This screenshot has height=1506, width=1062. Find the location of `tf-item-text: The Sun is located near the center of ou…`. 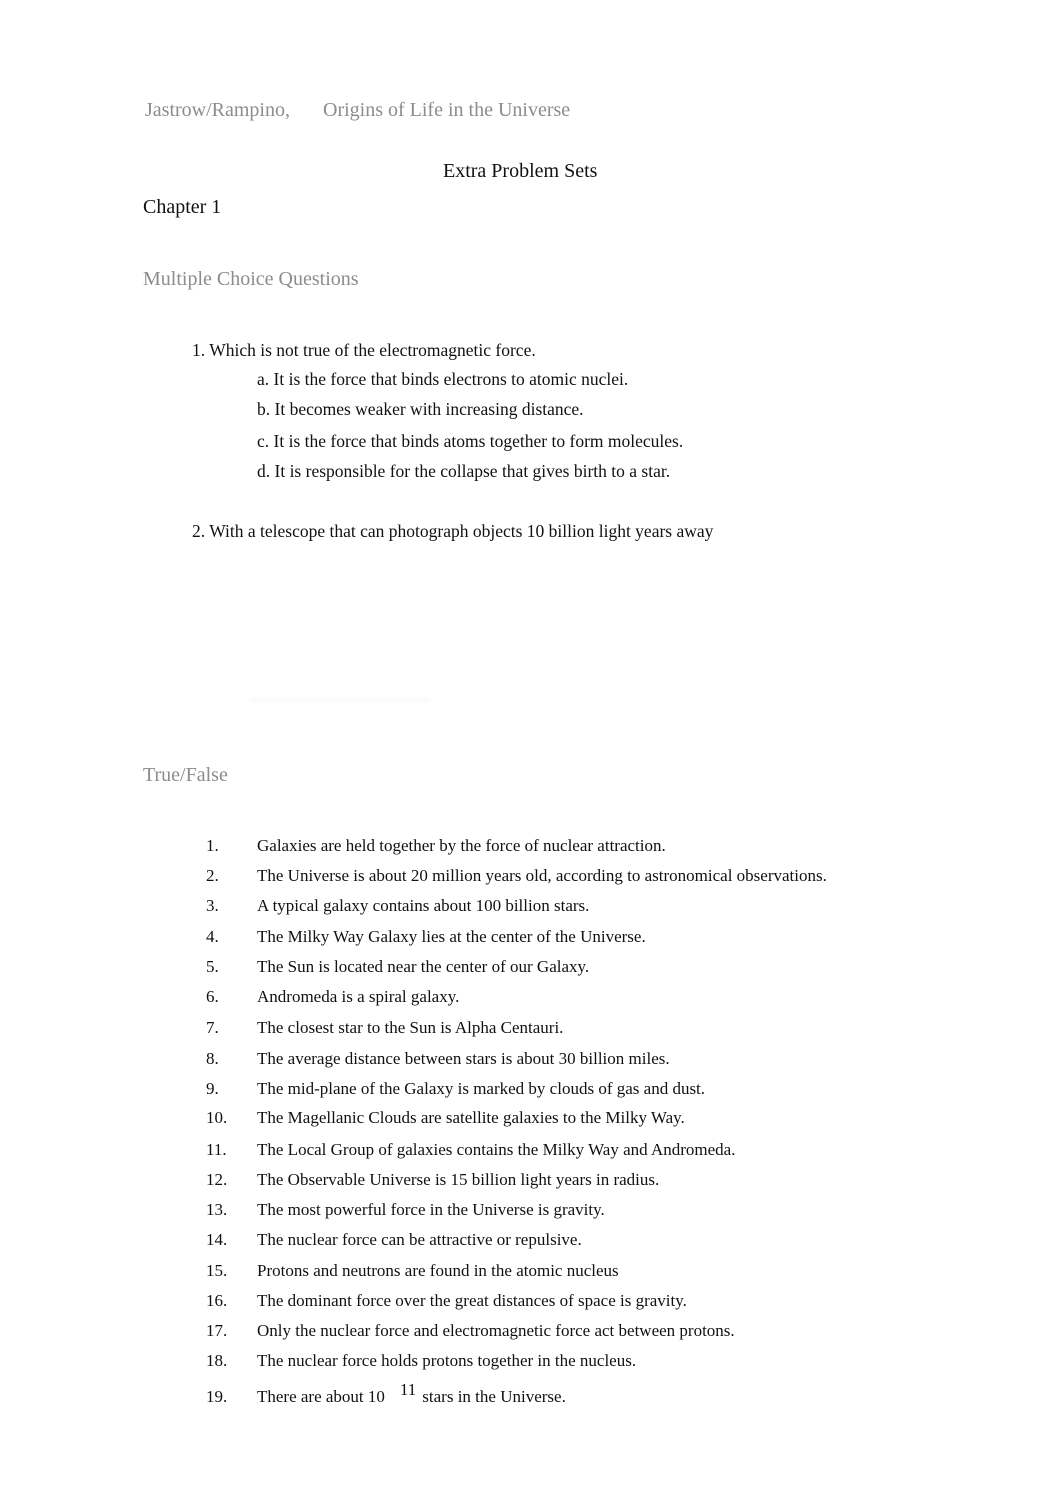

tf-item-text: The Sun is located near the center of ou… is located at coordinates (423, 966).